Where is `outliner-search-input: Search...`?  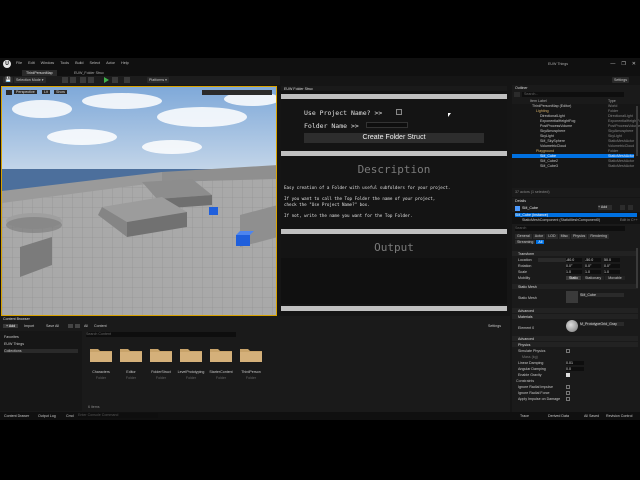
outliner-search-input: Search... is located at coordinates (573, 94).